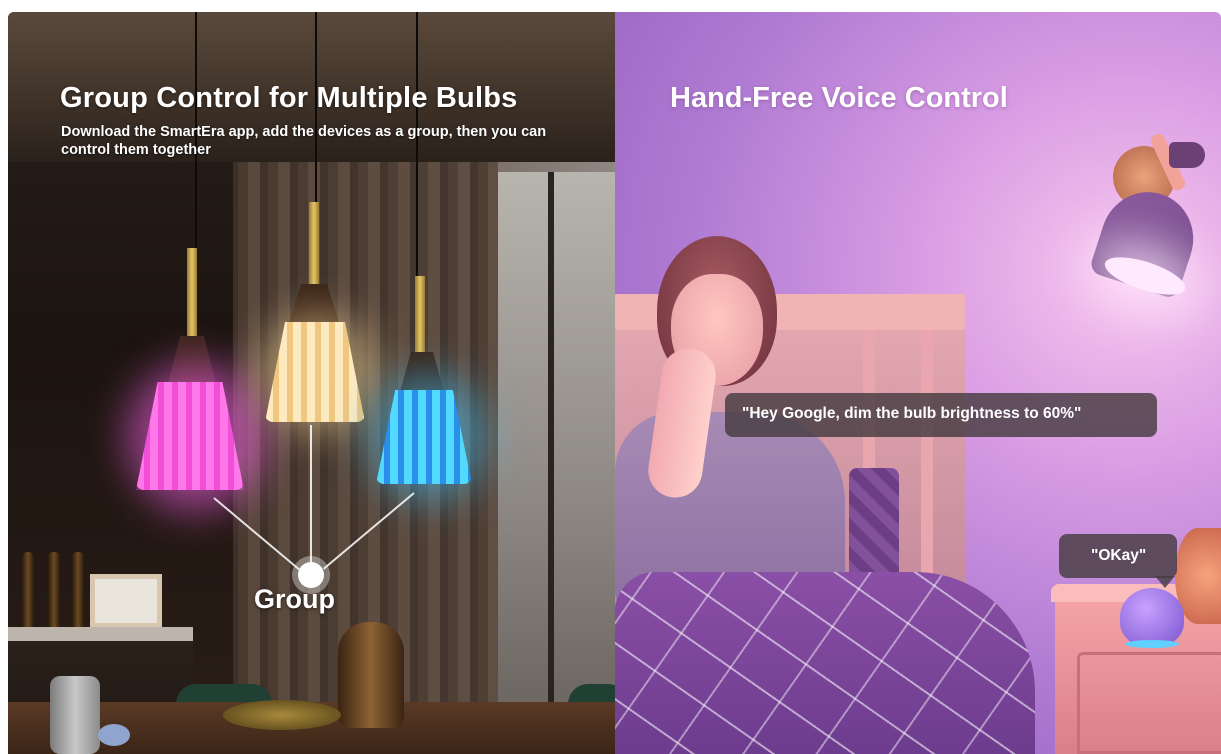  Describe the element at coordinates (1152, 644) in the screenshot. I see `speaker-light-ring` at that location.